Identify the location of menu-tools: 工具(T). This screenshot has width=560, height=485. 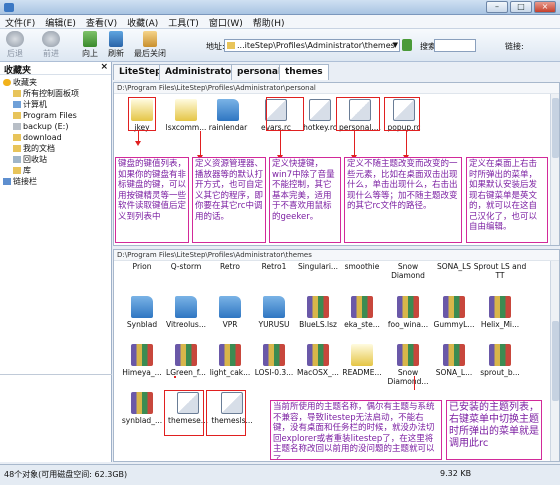
(183, 22).